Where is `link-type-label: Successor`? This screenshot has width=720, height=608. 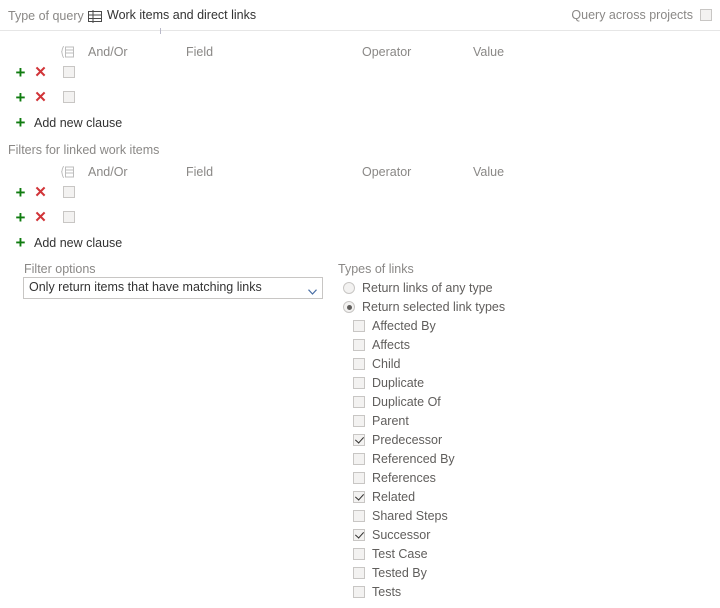
link-type-label: Successor is located at coordinates (401, 535).